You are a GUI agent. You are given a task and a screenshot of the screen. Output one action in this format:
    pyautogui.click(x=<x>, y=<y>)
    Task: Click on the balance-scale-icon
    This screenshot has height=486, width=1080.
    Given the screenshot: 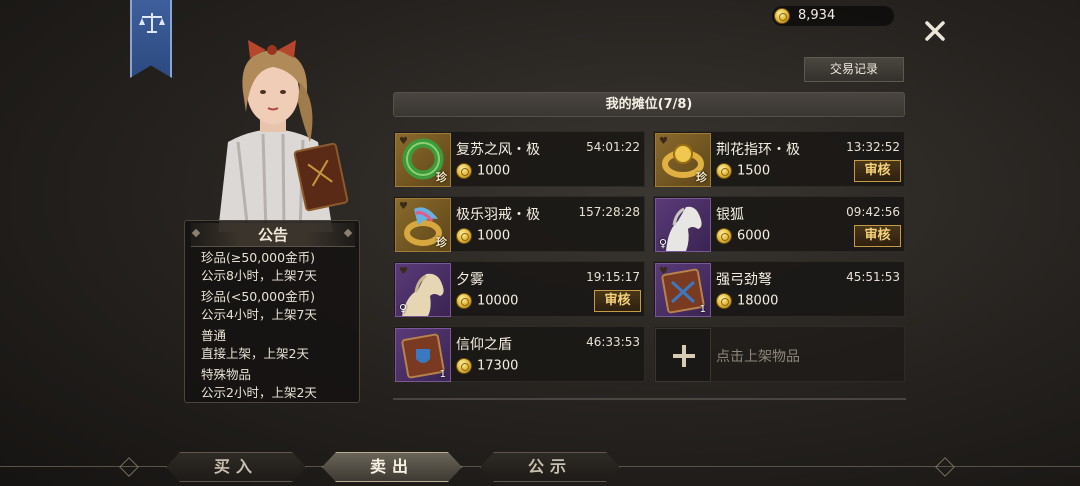 What is the action you would take?
    pyautogui.click(x=152, y=23)
    